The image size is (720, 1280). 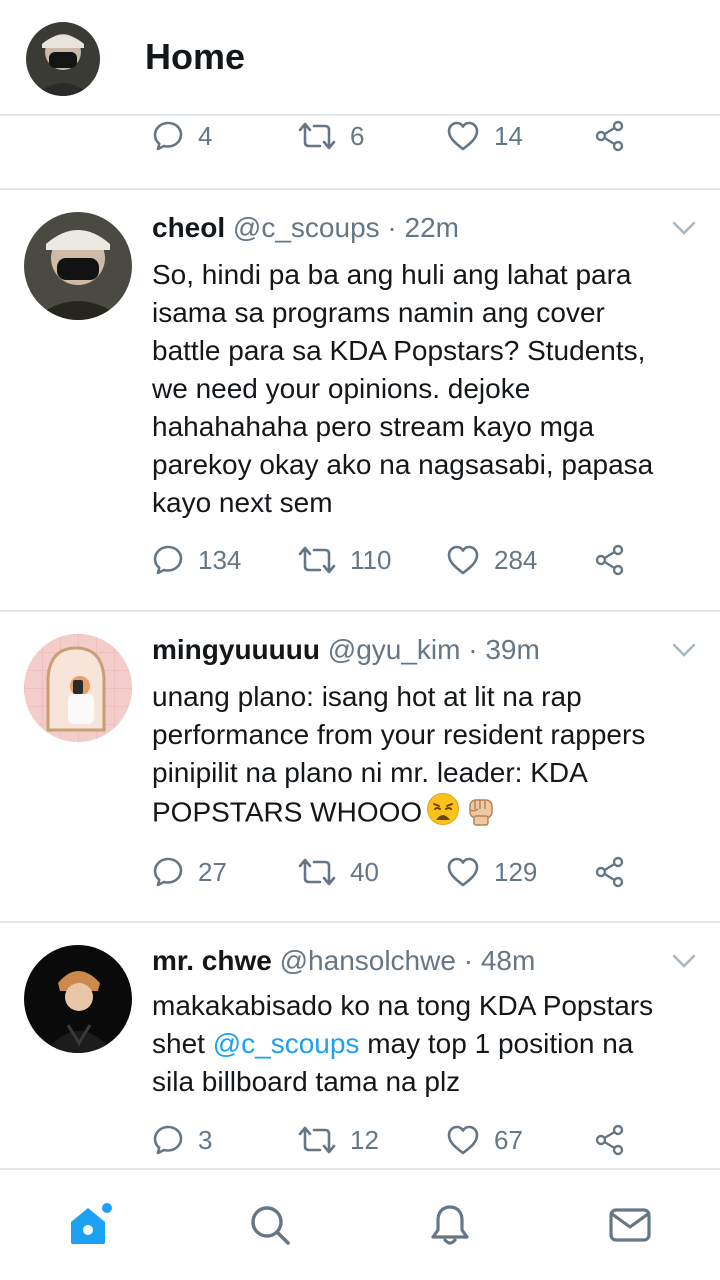 What do you see at coordinates (508, 960) in the screenshot?
I see `timestamp: 48m` at bounding box center [508, 960].